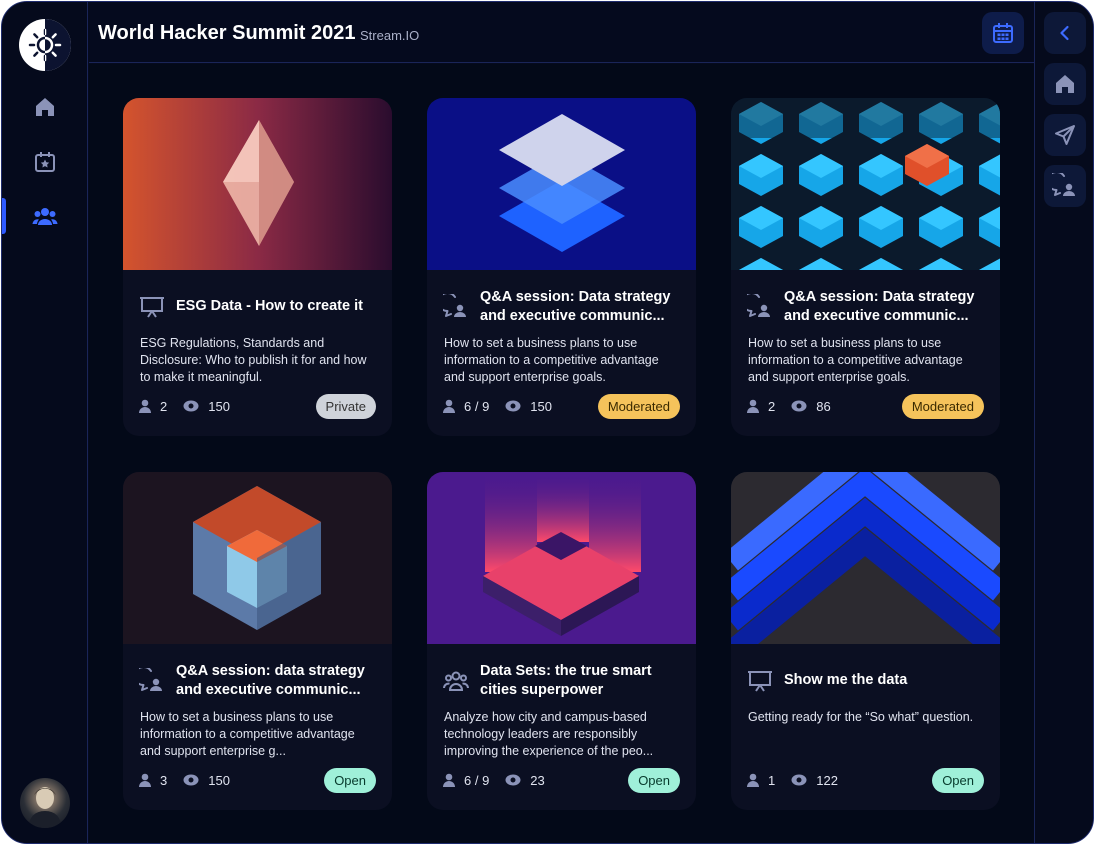 This screenshot has height=846, width=1096. I want to click on card-stats: 6 / 9 23, so click(502, 780).